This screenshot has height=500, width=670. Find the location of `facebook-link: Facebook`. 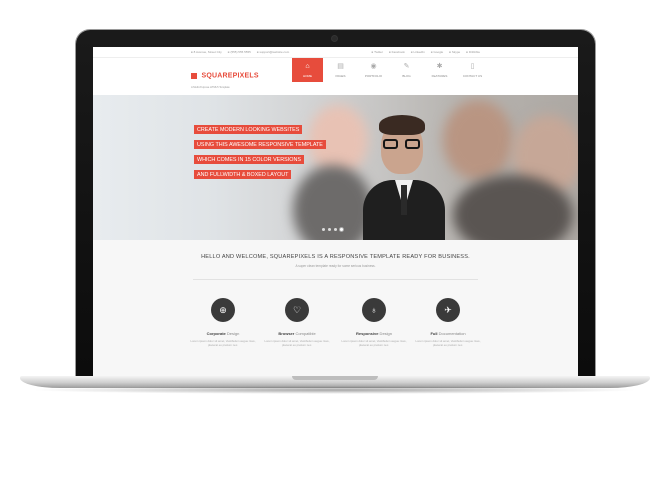

facebook-link: Facebook is located at coordinates (397, 52).